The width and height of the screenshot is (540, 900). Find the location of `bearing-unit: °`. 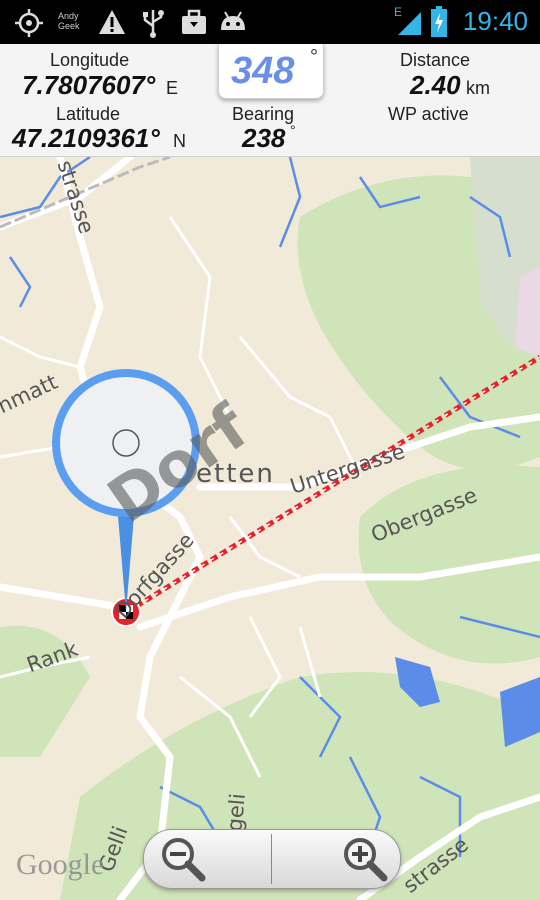

bearing-unit: ° is located at coordinates (293, 130).